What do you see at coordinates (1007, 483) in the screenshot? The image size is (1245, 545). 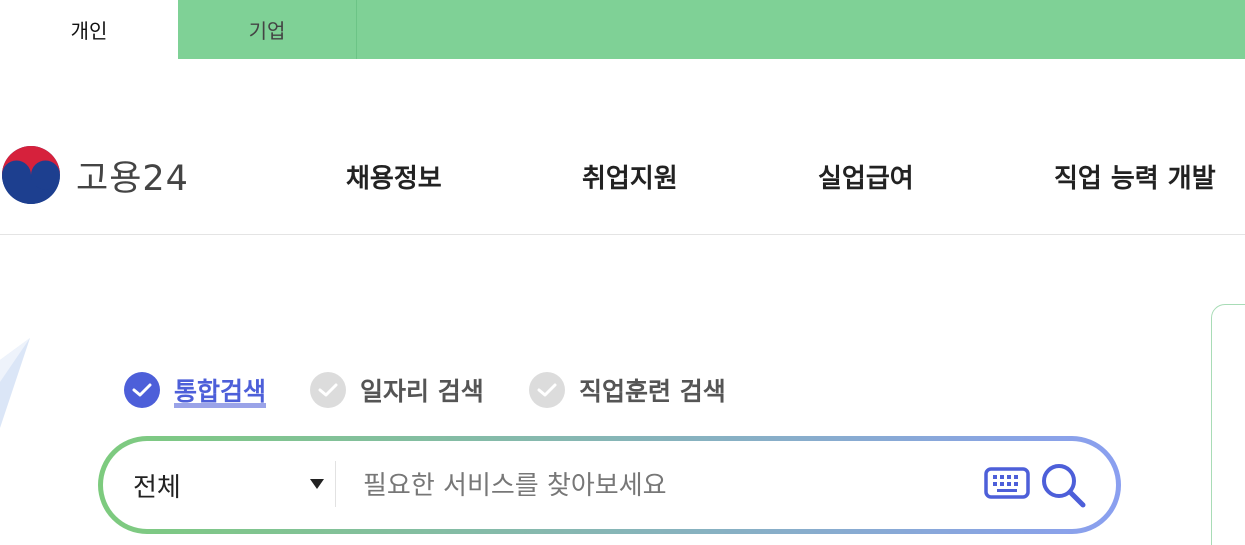 I see `keyboard-icon` at bounding box center [1007, 483].